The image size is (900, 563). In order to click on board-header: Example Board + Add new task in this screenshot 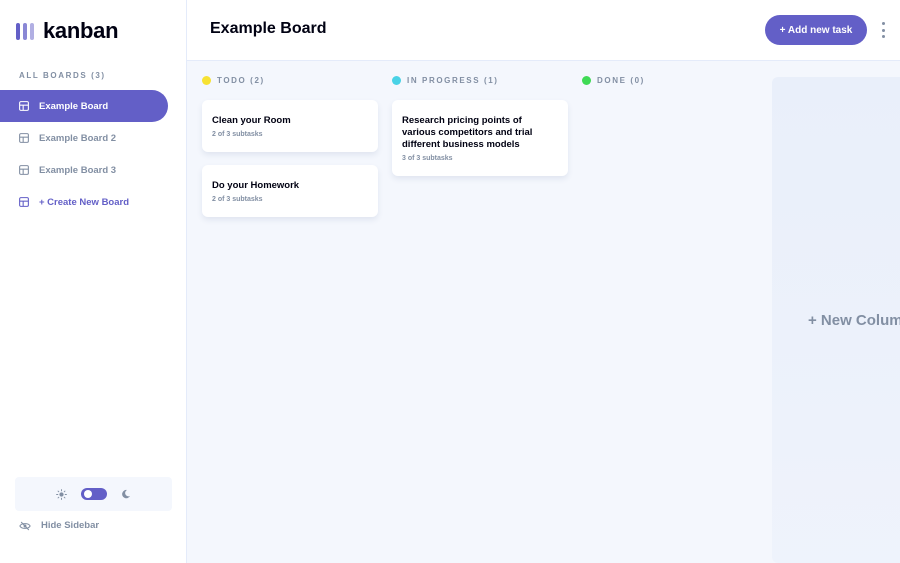, I will do `click(543, 30)`.